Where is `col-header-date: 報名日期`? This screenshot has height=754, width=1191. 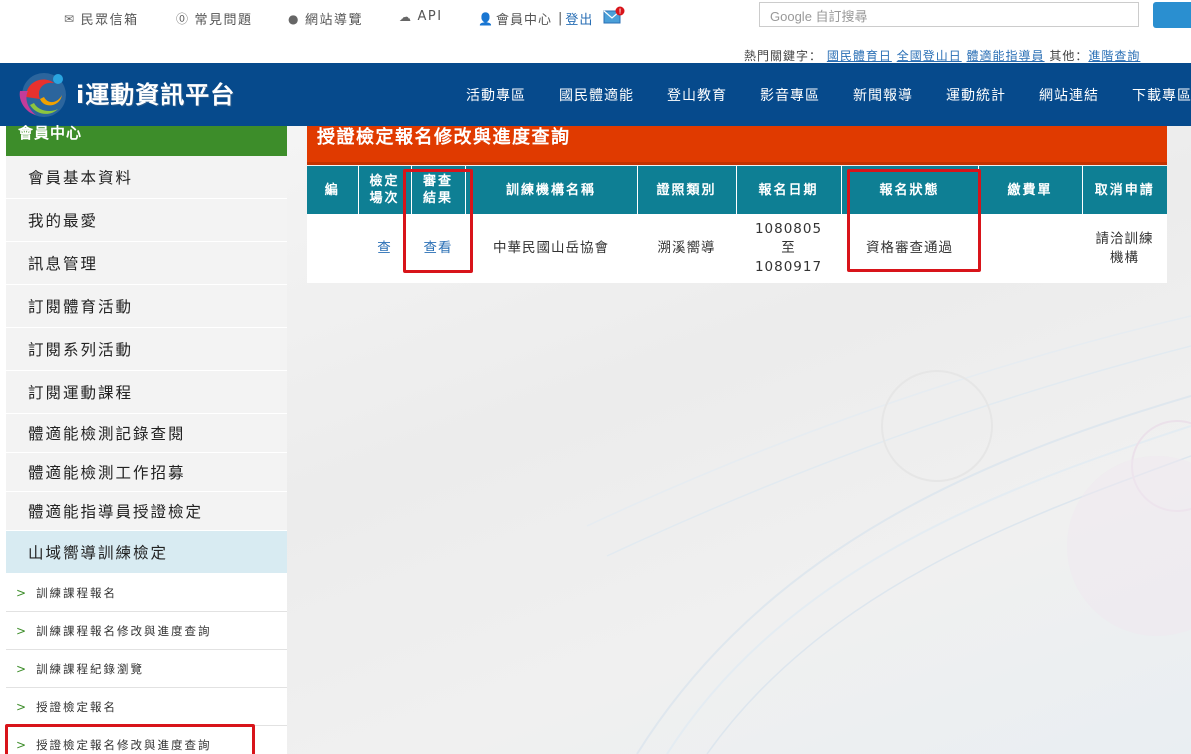
col-header-date: 報名日期 is located at coordinates (789, 190).